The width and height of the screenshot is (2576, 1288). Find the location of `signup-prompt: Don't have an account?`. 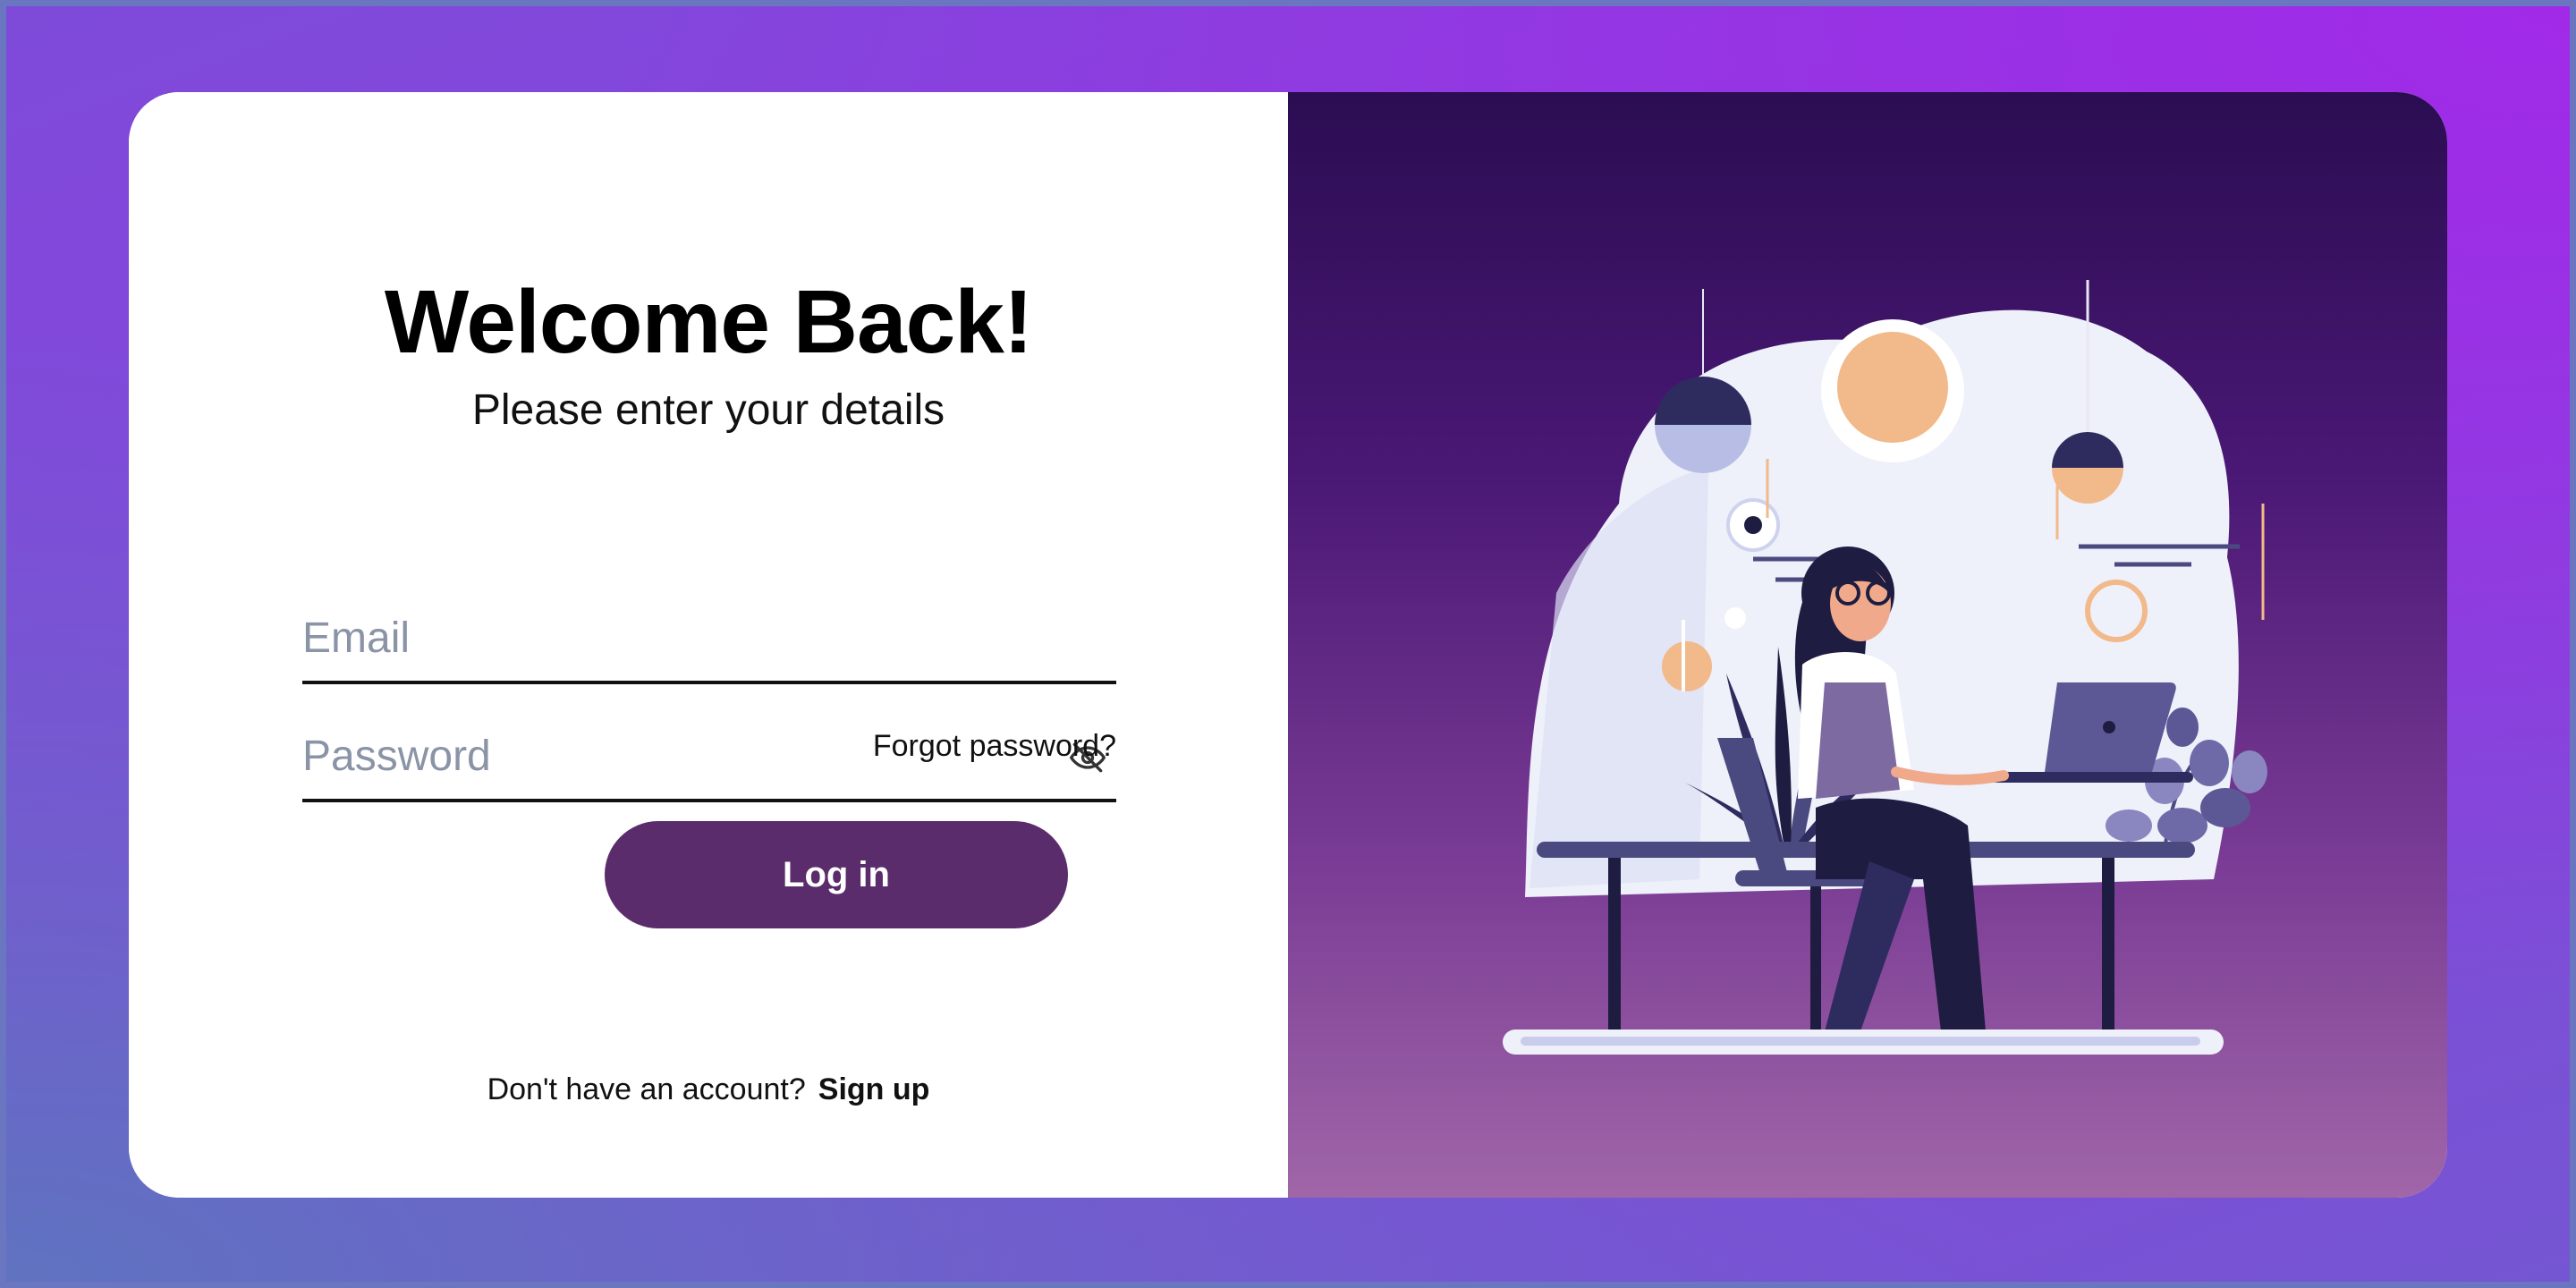

signup-prompt: Don't have an account? is located at coordinates (646, 1089).